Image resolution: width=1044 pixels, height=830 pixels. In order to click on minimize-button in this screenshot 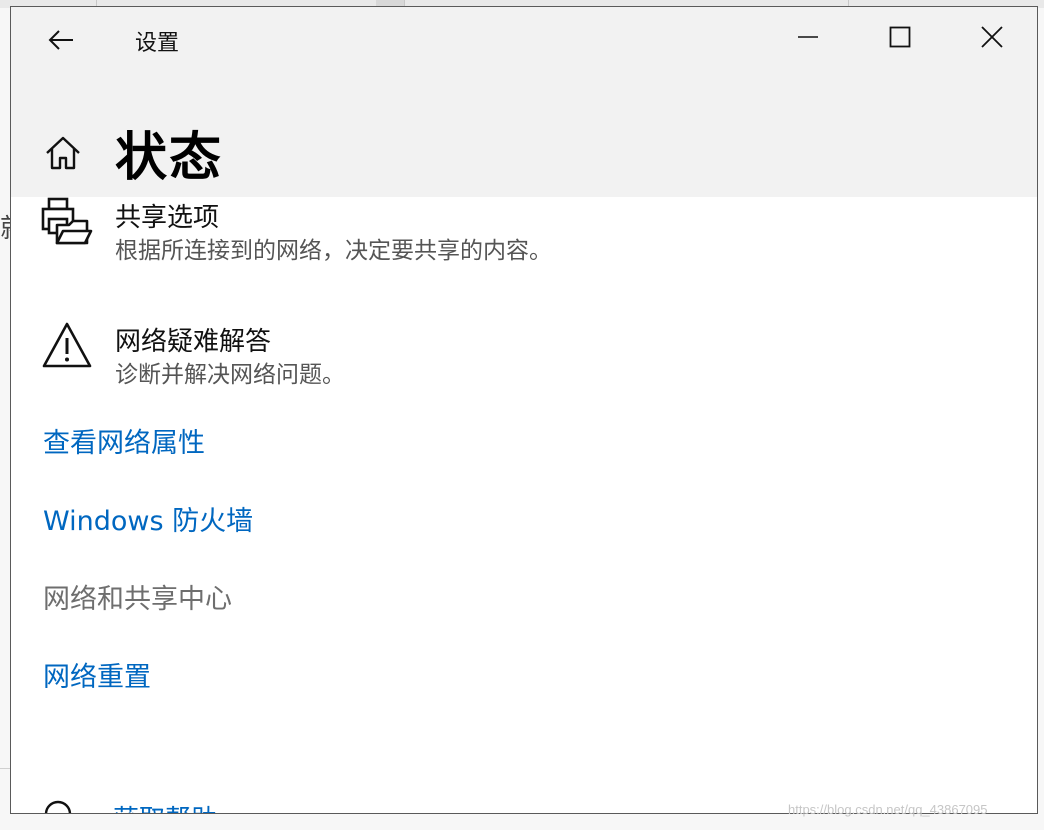, I will do `click(808, 37)`.